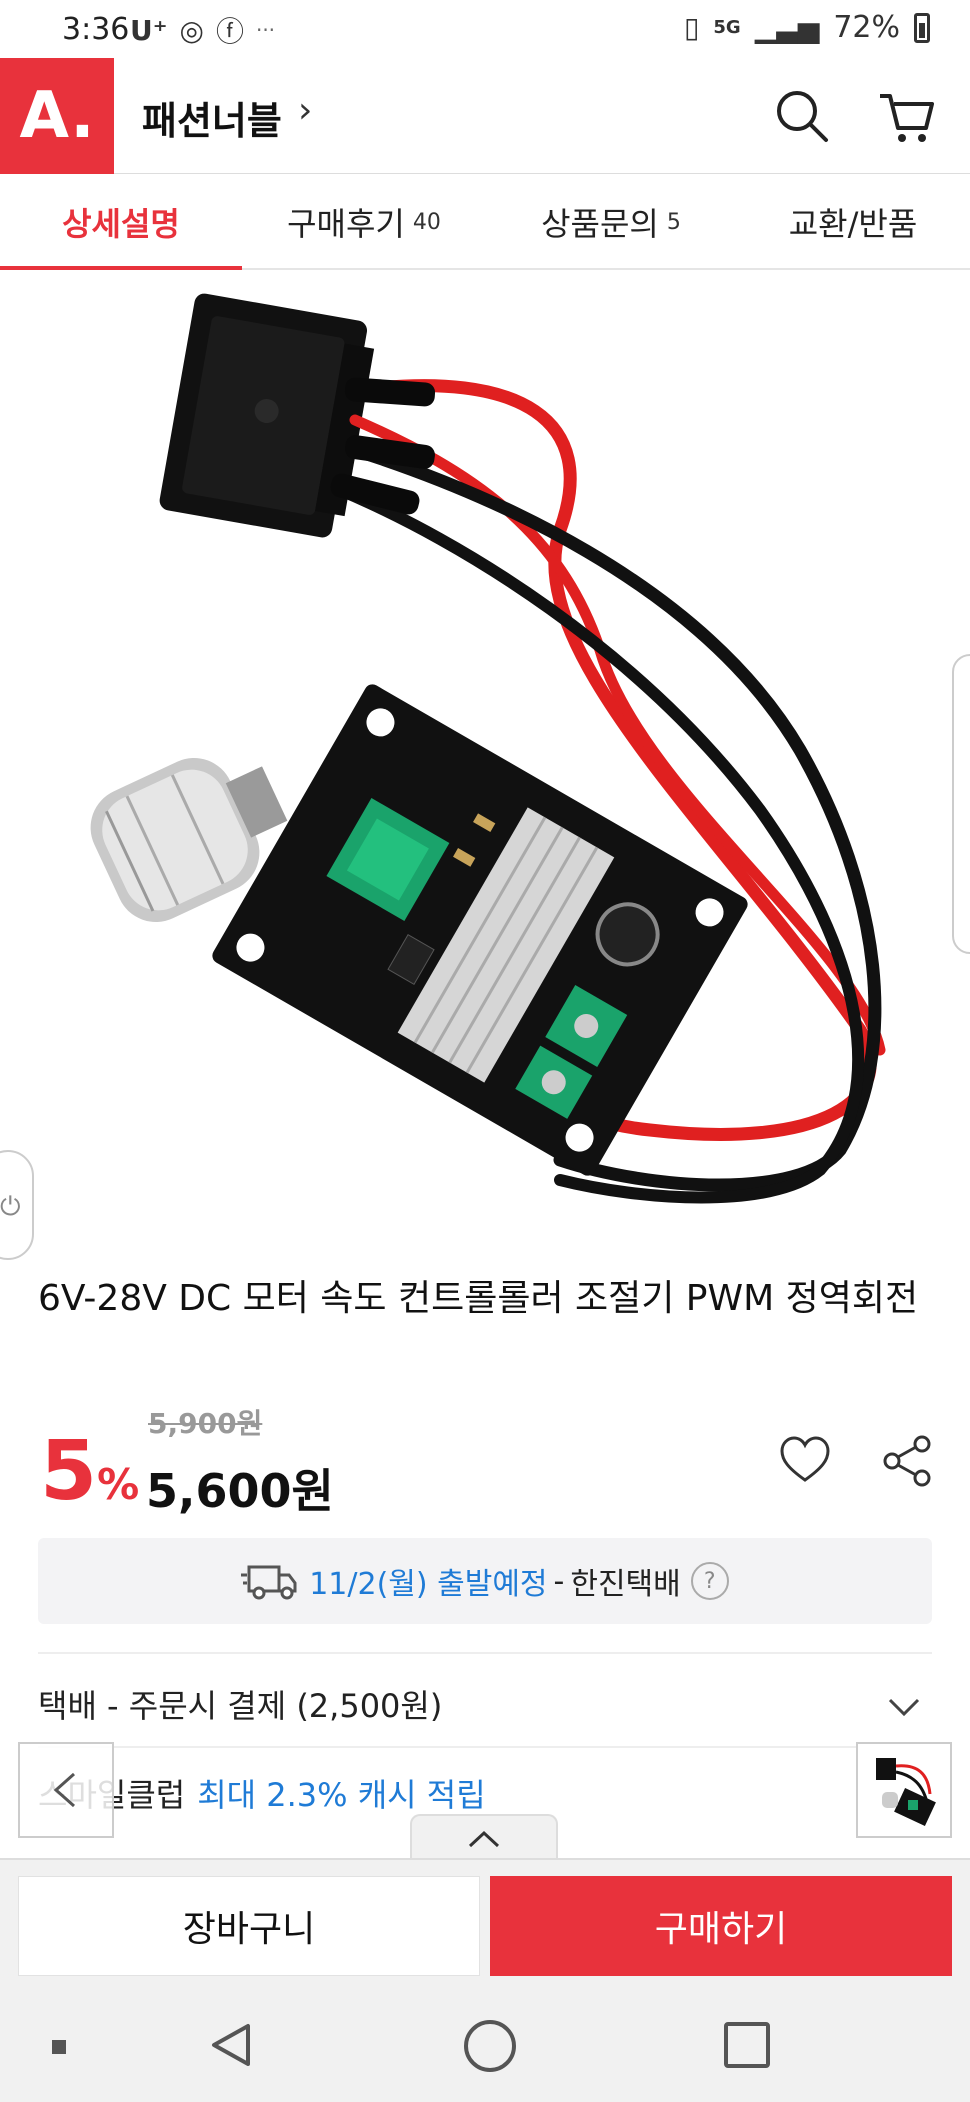 This screenshot has width=970, height=2102. Describe the element at coordinates (428, 1584) in the screenshot. I see `delivery-date: 11/2(월) 출발예정` at that location.